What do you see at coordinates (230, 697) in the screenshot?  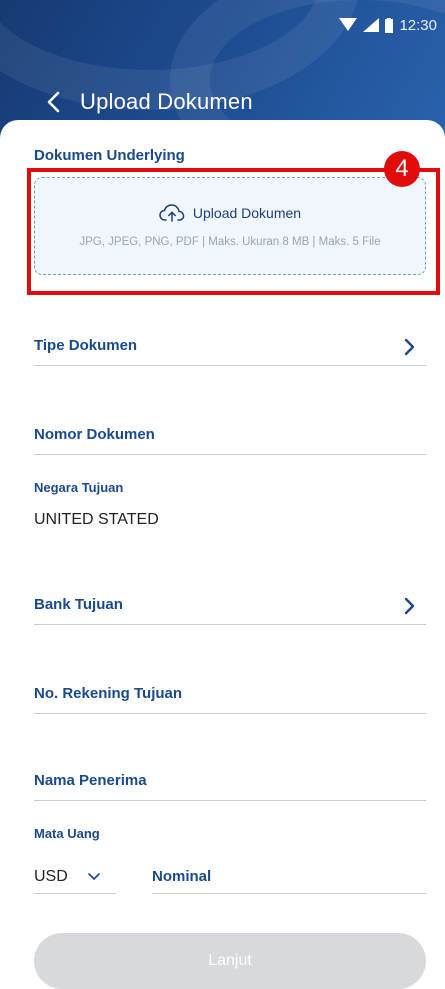 I see `no-rekening-field: No. Rekening Tujuan` at bounding box center [230, 697].